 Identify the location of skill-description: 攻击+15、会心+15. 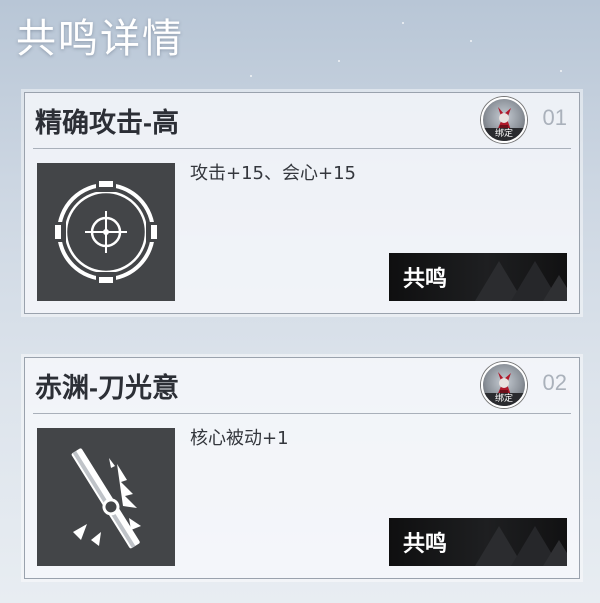
(273, 173).